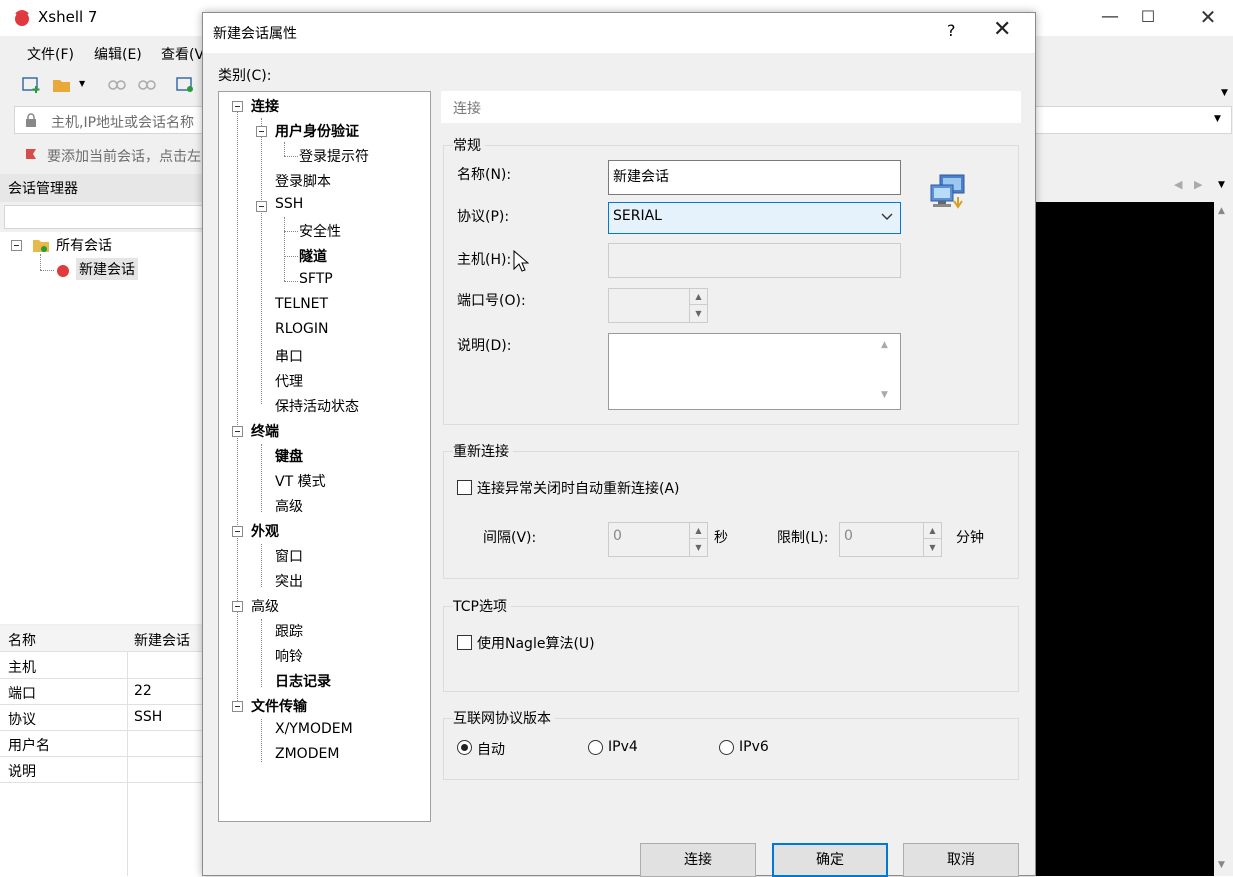 The width and height of the screenshot is (1233, 877). I want to click on property-value: 22, so click(143, 691).